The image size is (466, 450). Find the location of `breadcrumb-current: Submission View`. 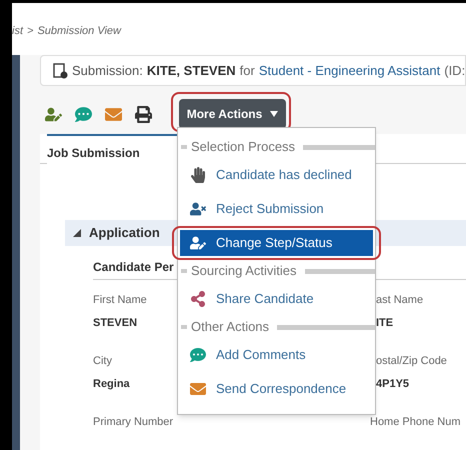

breadcrumb-current: Submission View is located at coordinates (79, 31).